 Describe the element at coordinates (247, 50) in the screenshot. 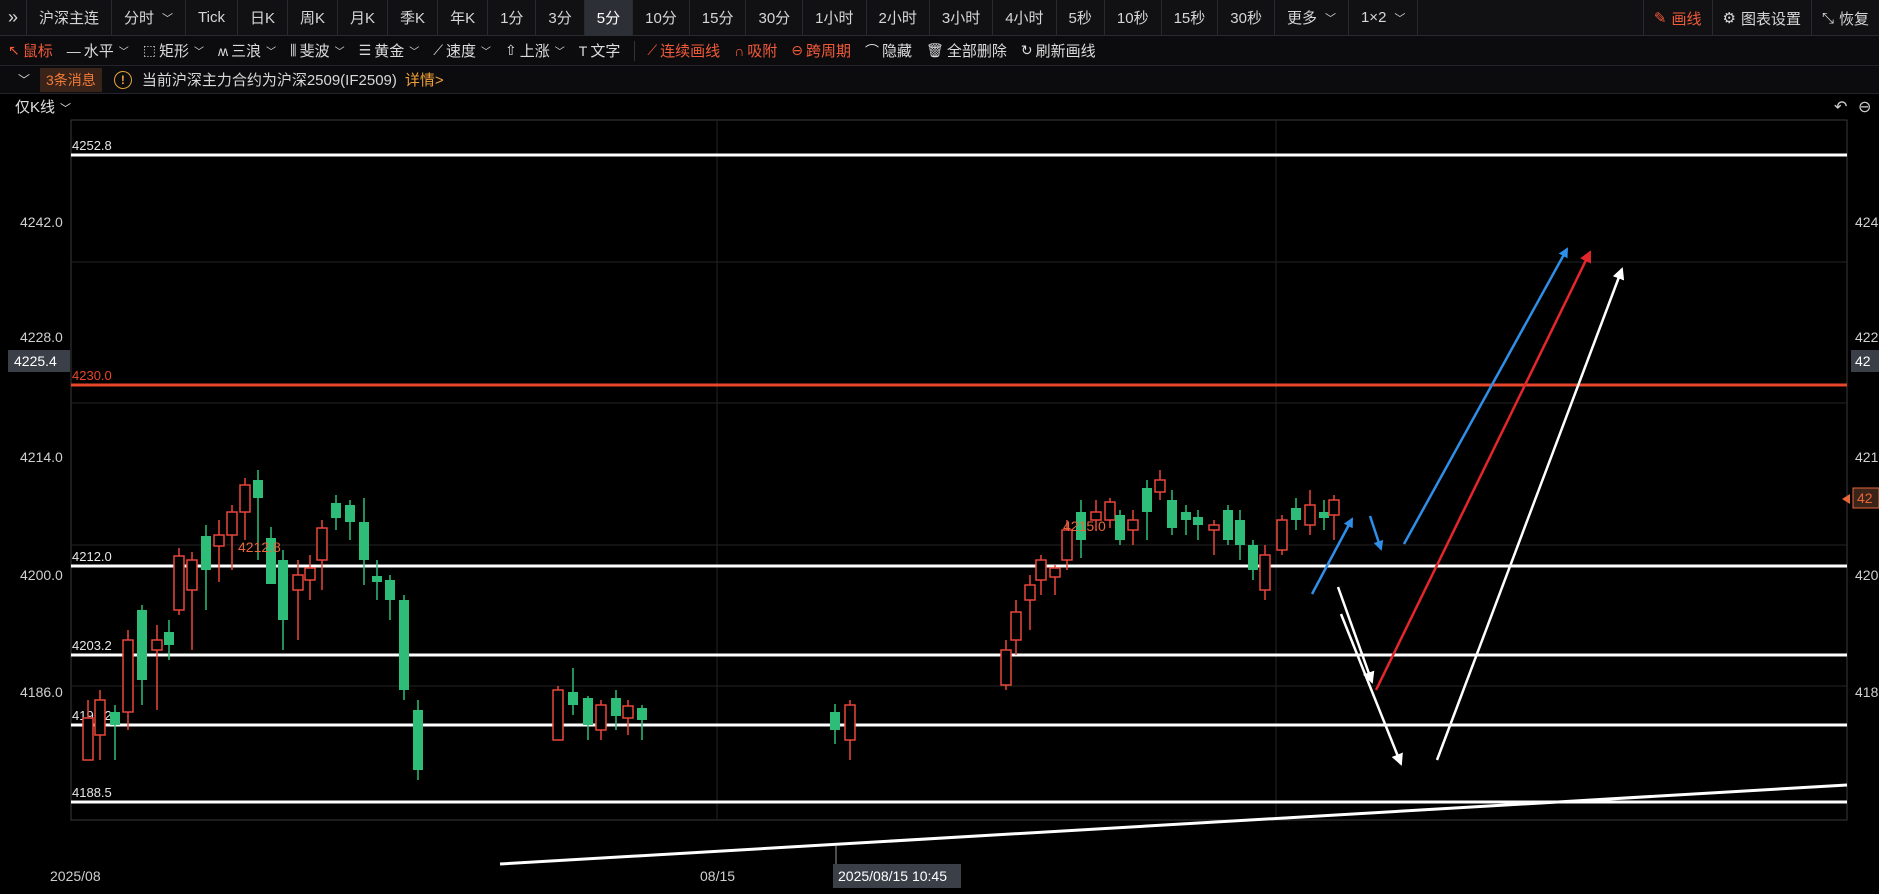

I see `tool-three-waves: ʍ 三浪 ﹀` at that location.